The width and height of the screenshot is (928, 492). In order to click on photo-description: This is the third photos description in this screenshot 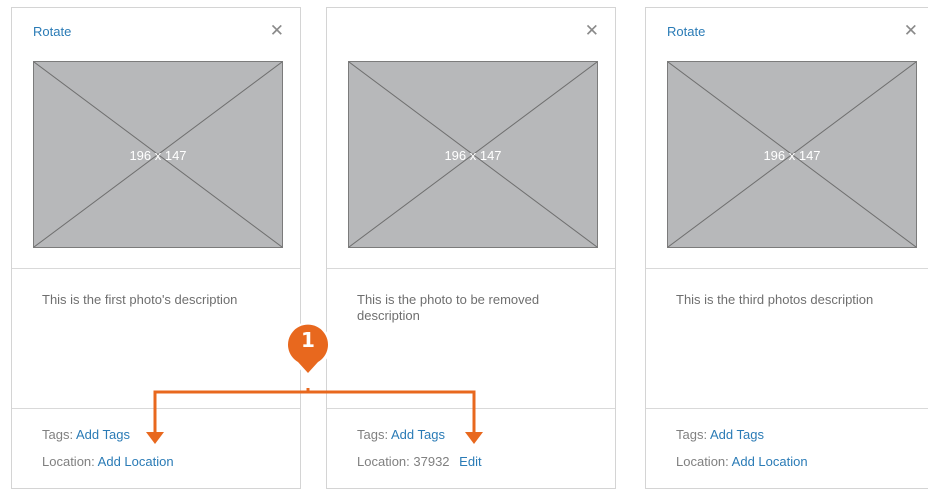, I will do `click(794, 300)`.